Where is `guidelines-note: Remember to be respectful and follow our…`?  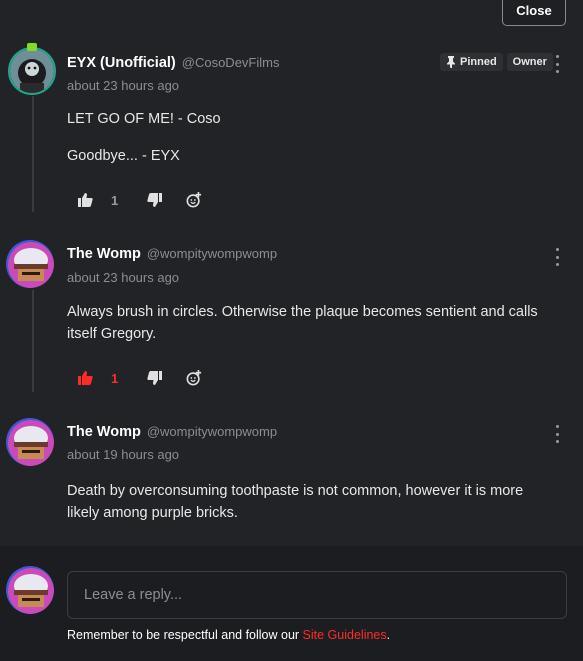 guidelines-note: Remember to be respectful and follow our… is located at coordinates (228, 635).